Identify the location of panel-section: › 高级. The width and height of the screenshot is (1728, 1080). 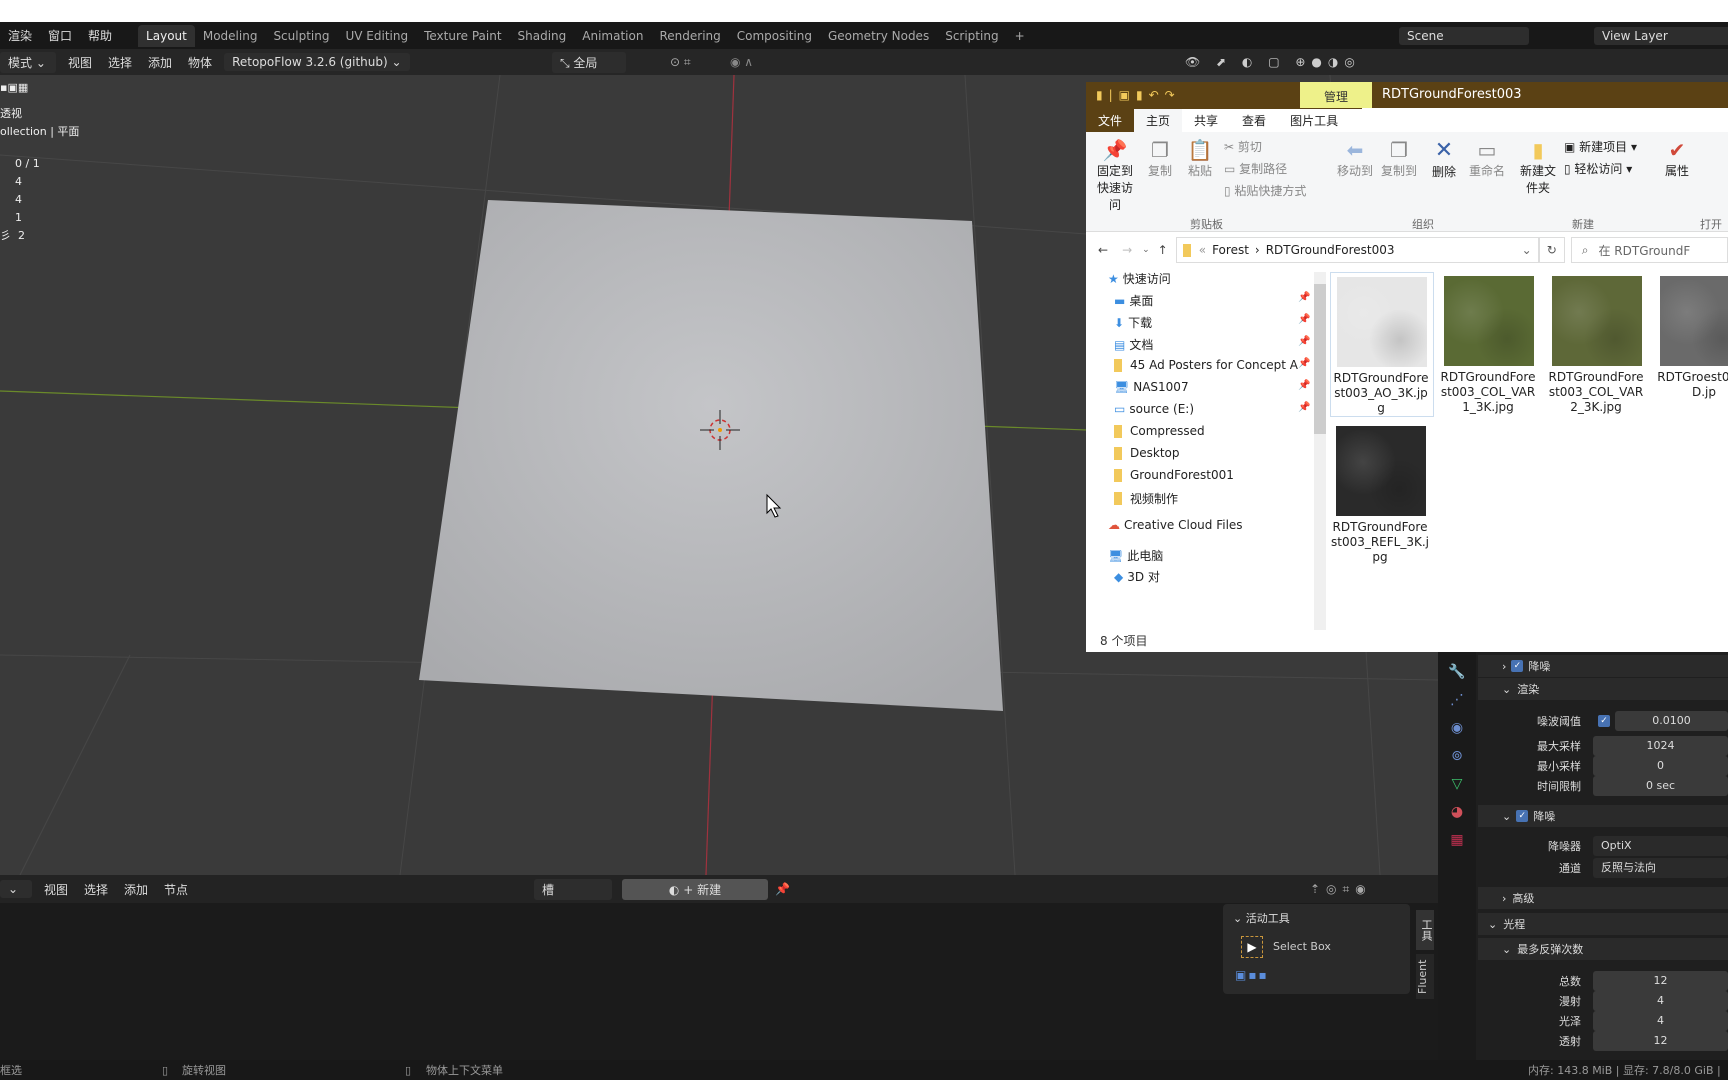
(1603, 898).